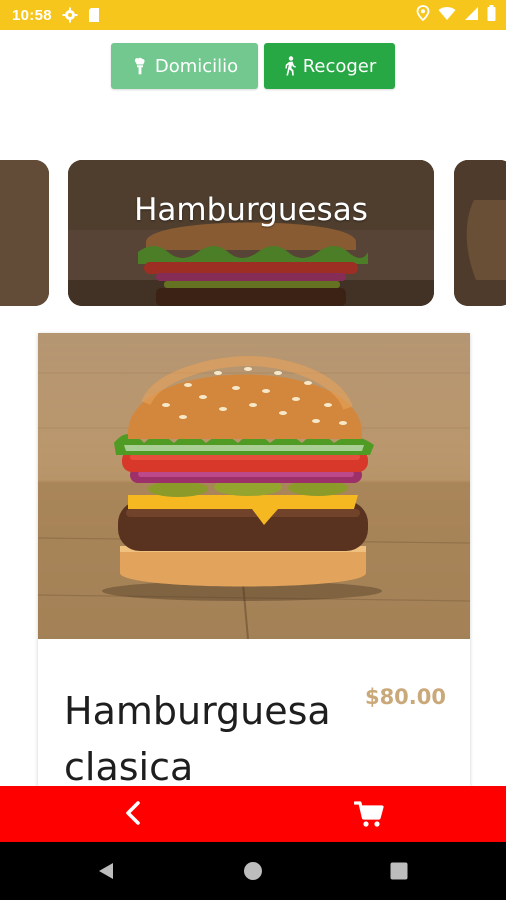  Describe the element at coordinates (368, 816) in the screenshot. I see `cart-icon` at that location.